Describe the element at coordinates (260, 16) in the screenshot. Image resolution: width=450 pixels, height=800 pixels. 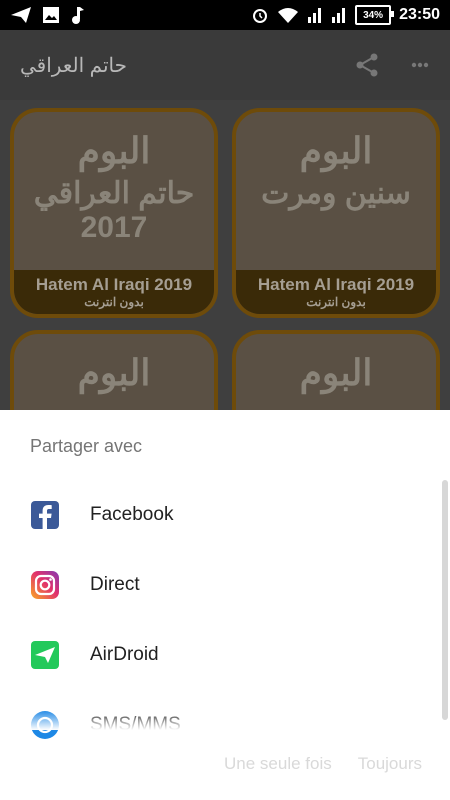
I see `alarm-icon` at that location.